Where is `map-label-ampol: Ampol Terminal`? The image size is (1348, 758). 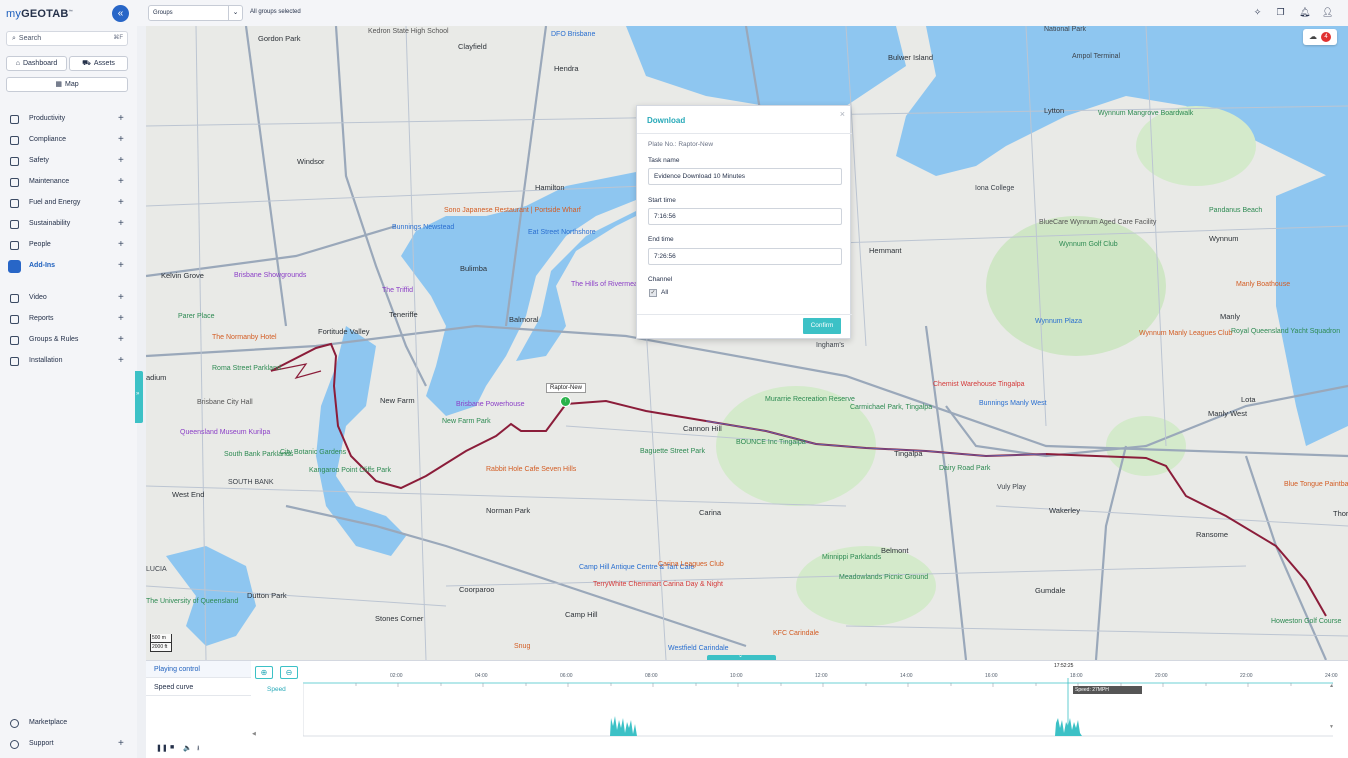 map-label-ampol: Ampol Terminal is located at coordinates (1096, 56).